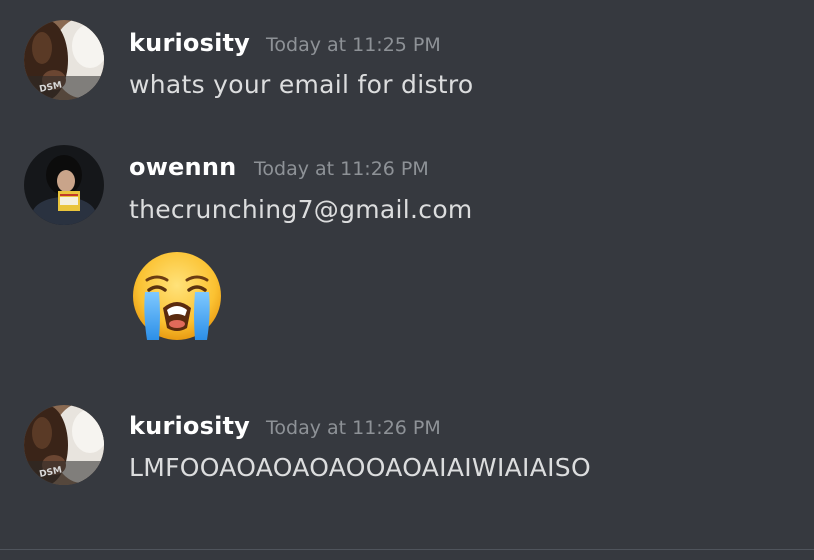  I want to click on loudly-crying-face-icon, so click(177, 298).